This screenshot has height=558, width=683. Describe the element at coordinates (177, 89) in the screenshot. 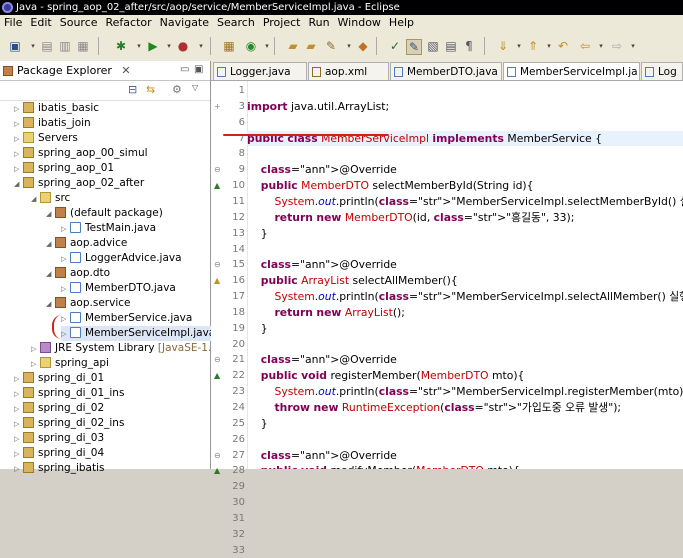

I see `filter-icon: ⚙` at that location.